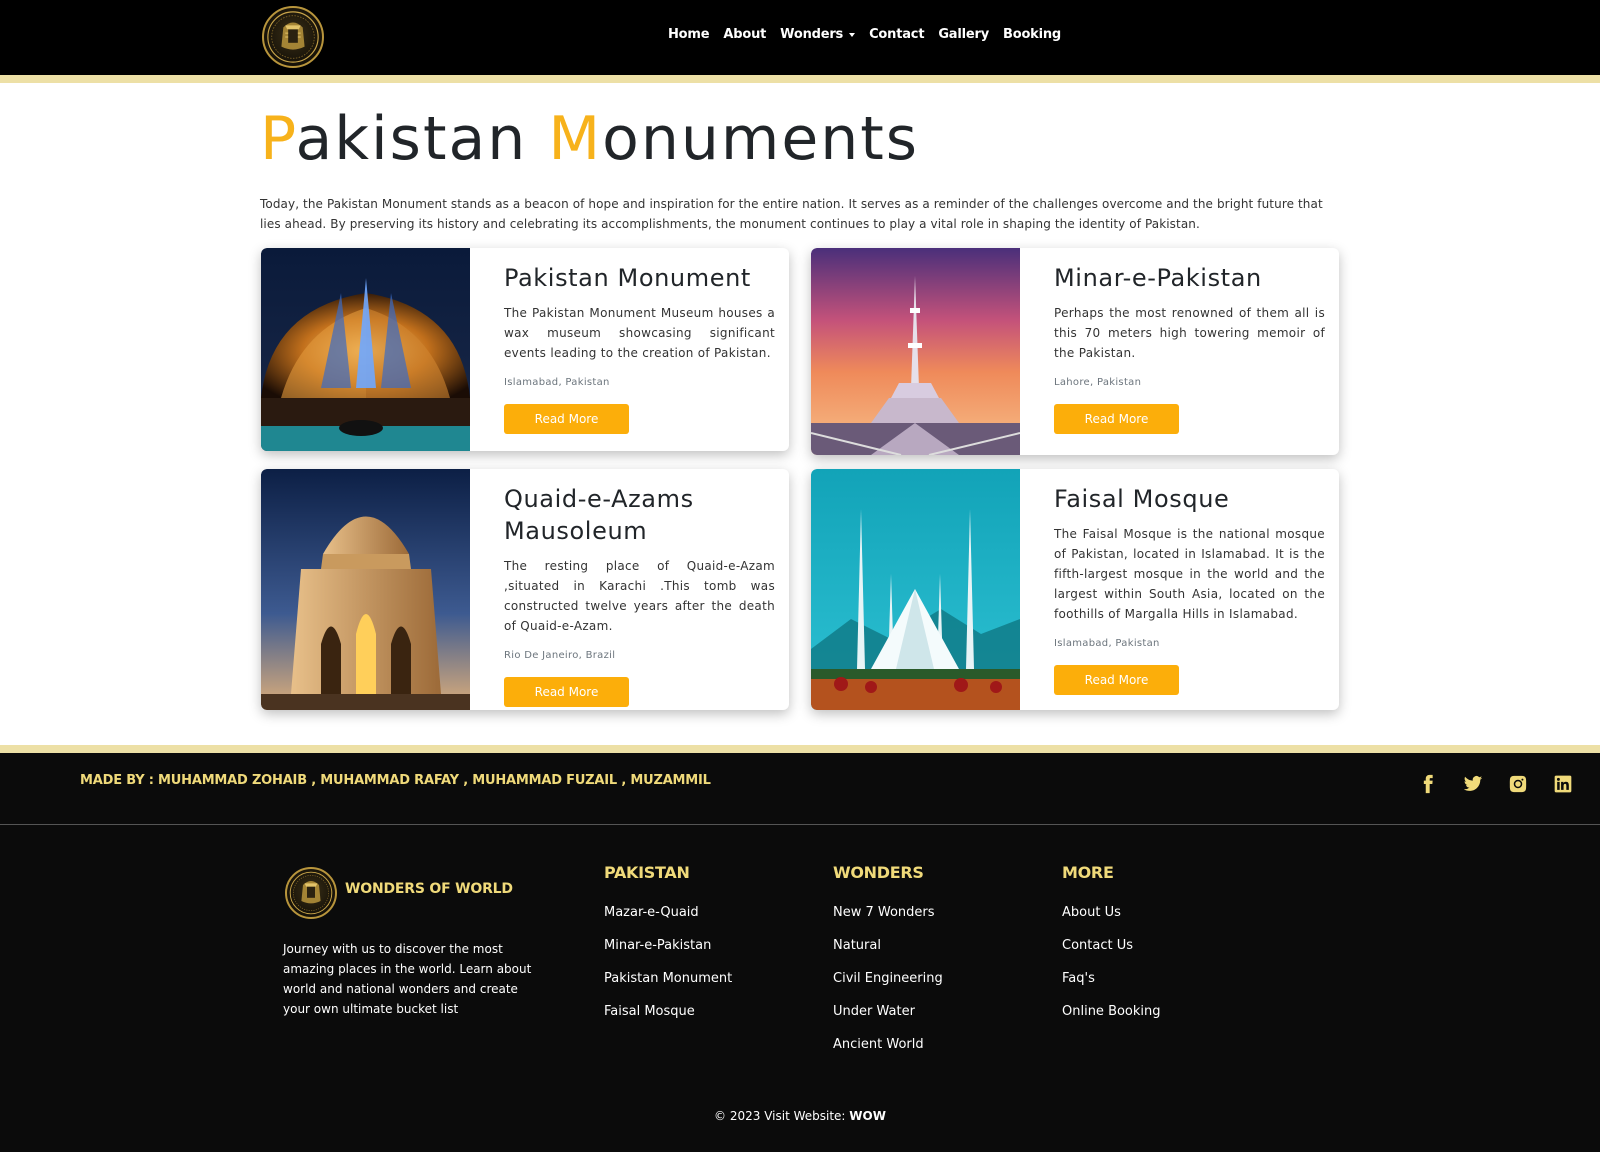 Image resolution: width=1600 pixels, height=1152 pixels. I want to click on nav-gallery: Gallery, so click(963, 34).